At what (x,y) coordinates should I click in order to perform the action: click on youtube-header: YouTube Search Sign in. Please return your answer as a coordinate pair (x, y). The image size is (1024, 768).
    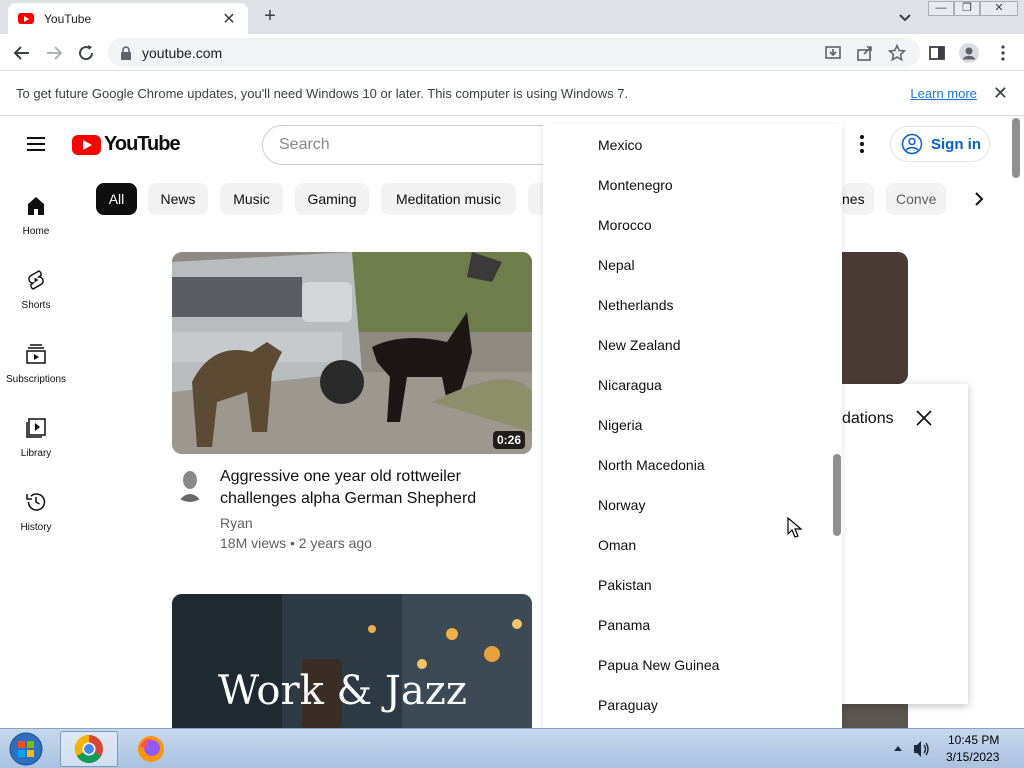
    Looking at the image, I should click on (512, 144).